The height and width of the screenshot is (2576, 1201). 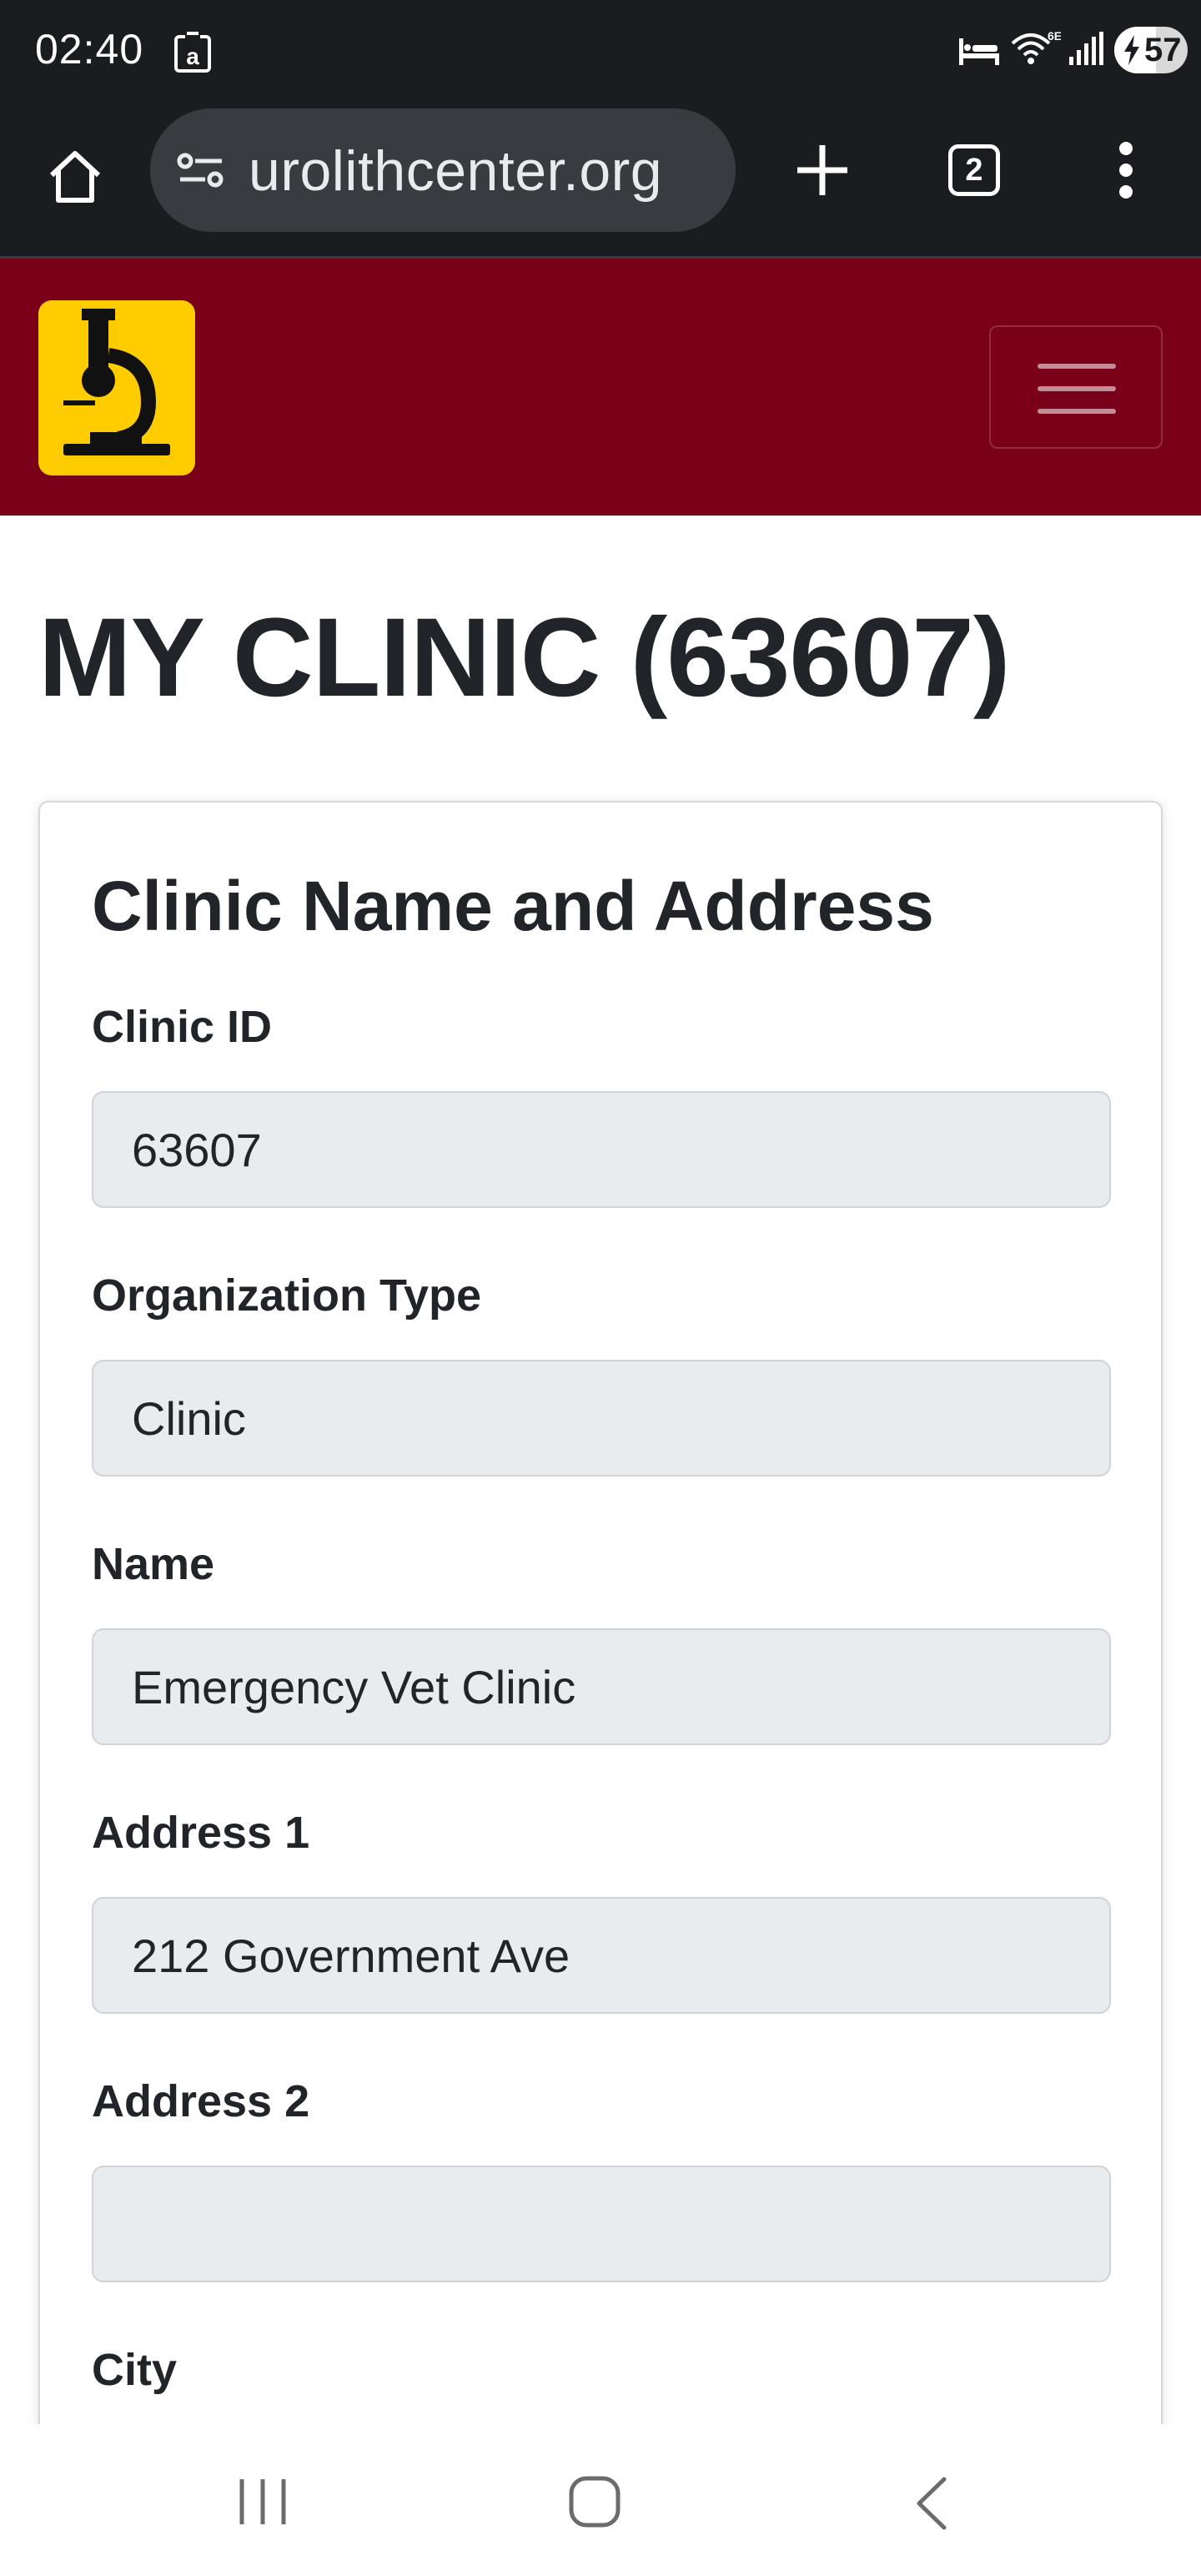 I want to click on a-notification-icon: a, so click(x=193, y=52).